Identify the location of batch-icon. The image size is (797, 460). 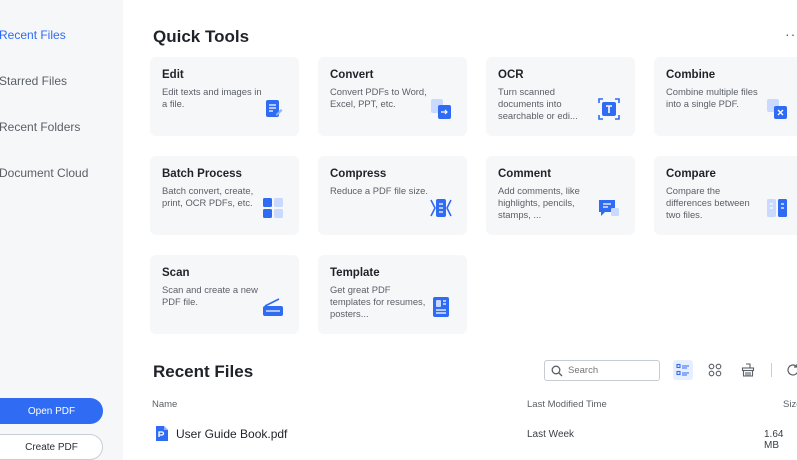
(273, 208).